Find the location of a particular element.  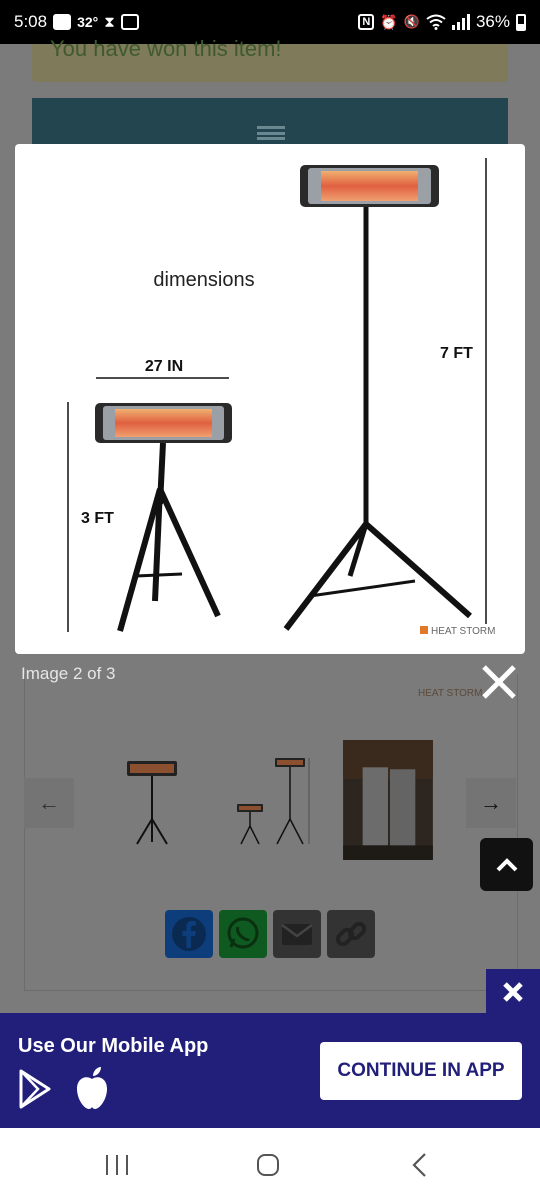

back-to-top-button is located at coordinates (506, 864).